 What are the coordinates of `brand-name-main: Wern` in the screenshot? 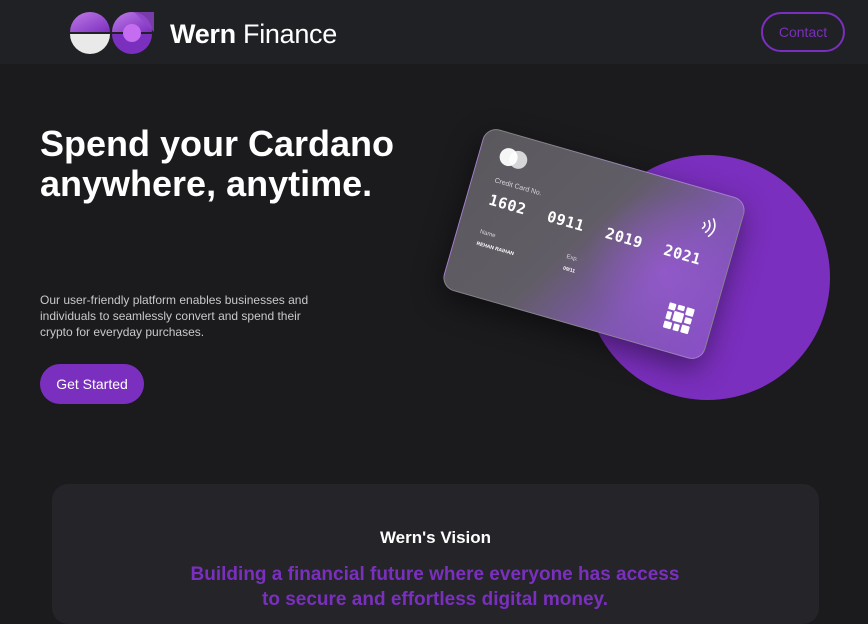 It's located at (203, 34).